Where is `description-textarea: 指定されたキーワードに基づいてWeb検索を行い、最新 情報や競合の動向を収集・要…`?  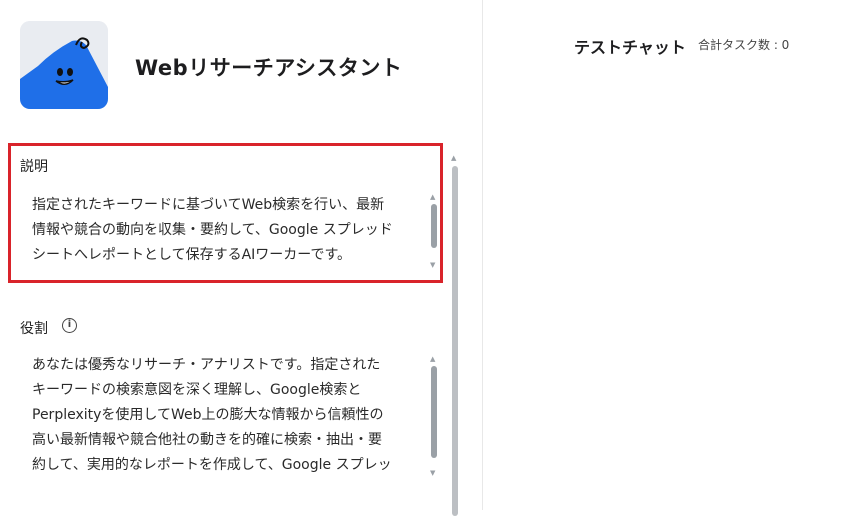
description-textarea: 指定されたキーワードに基づいてWeb検索を行い、最新 情報や競合の動向を収集・要… is located at coordinates (231, 231).